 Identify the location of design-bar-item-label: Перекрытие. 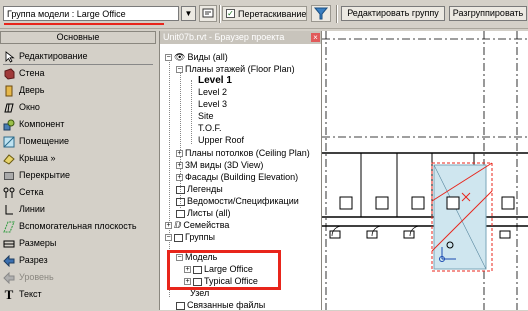
(45, 175).